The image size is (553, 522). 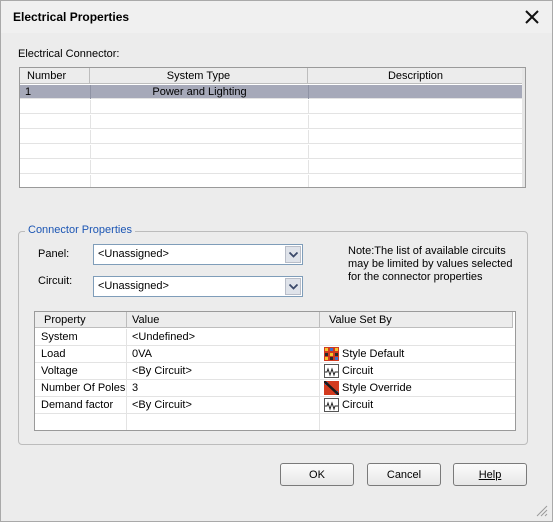 What do you see at coordinates (81, 405) in the screenshot?
I see `property-name: Demand factor` at bounding box center [81, 405].